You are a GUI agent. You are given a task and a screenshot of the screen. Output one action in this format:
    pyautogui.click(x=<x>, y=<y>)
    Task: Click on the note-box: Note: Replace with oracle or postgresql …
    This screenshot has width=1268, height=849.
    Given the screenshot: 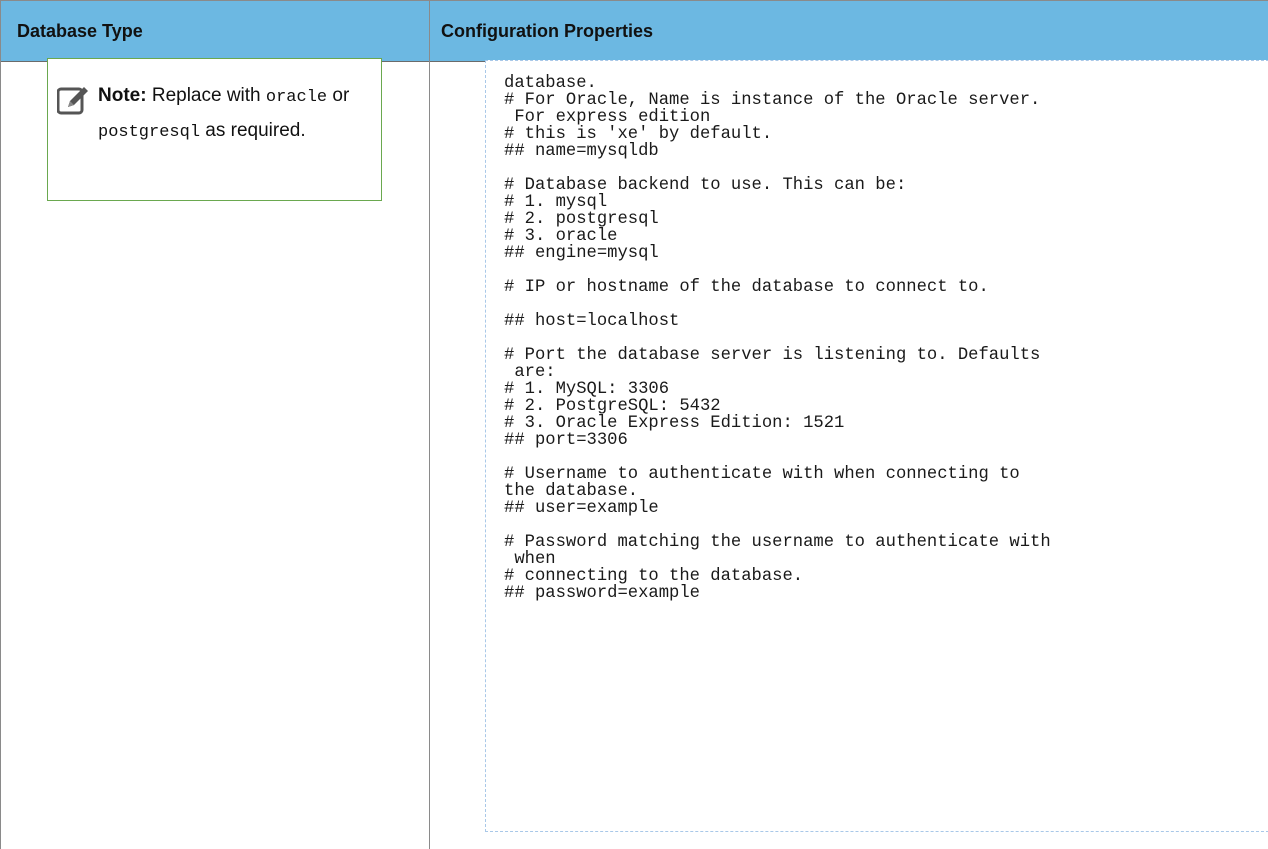 What is the action you would take?
    pyautogui.click(x=214, y=129)
    